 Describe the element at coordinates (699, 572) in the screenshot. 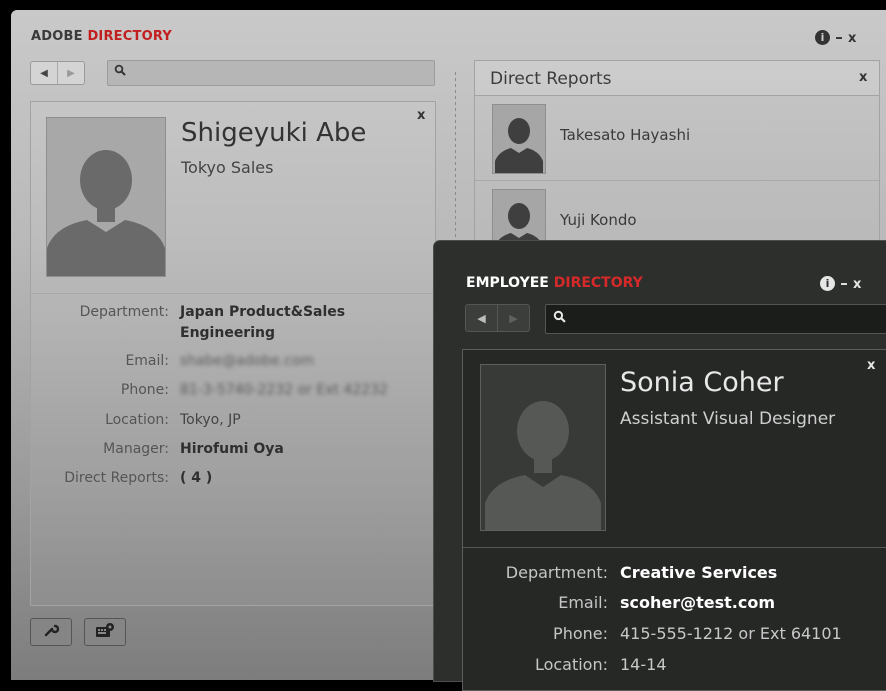

I see `detail-value: Creative Services` at that location.